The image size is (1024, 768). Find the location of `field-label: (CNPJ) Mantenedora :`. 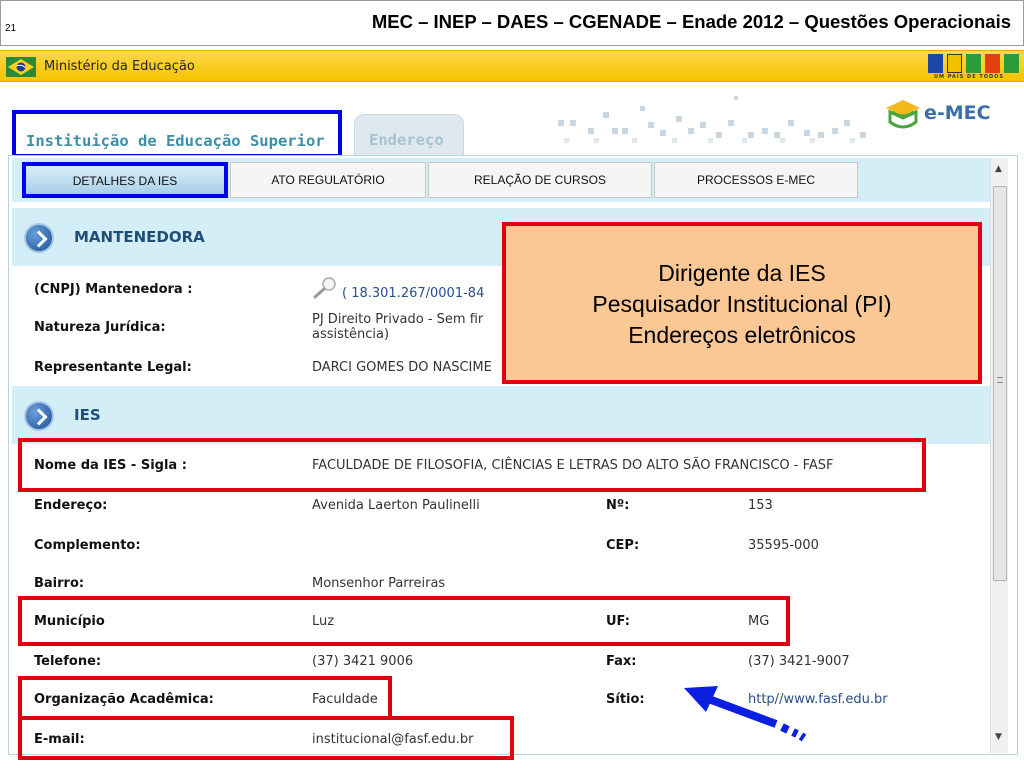

field-label: (CNPJ) Mantenedora : is located at coordinates (113, 289).